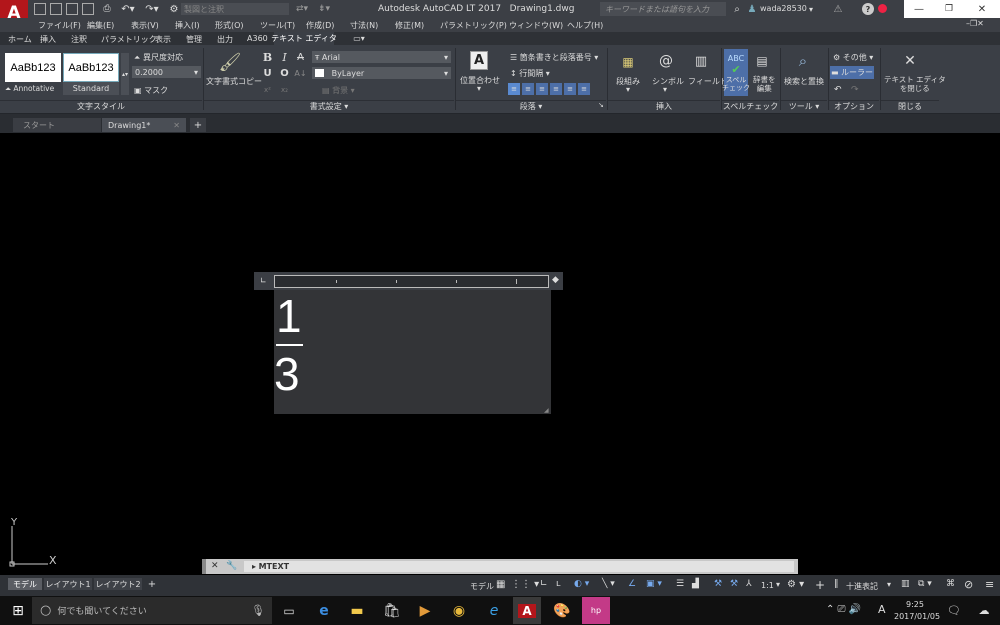 The width and height of the screenshot is (1000, 625). Describe the element at coordinates (975, 23) in the screenshot. I see `doc-window-controls: –❐✕` at that location.